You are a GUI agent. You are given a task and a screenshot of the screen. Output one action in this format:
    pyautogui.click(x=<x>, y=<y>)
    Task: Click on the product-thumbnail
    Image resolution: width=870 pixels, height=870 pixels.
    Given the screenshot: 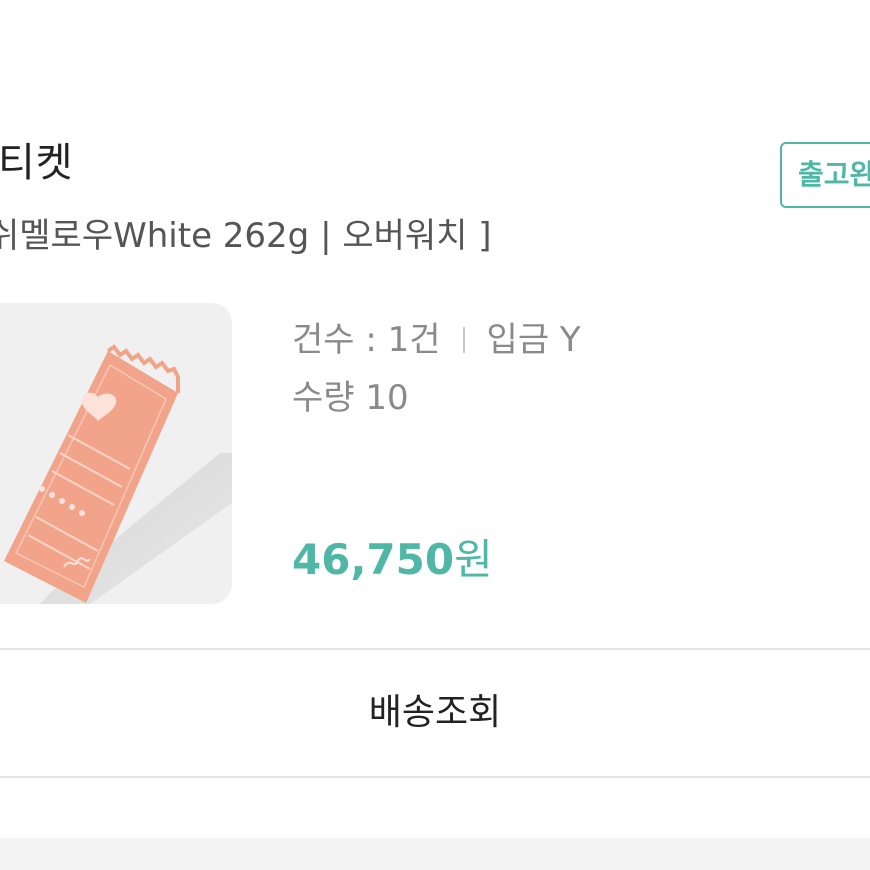 What is the action you would take?
    pyautogui.click(x=116, y=453)
    